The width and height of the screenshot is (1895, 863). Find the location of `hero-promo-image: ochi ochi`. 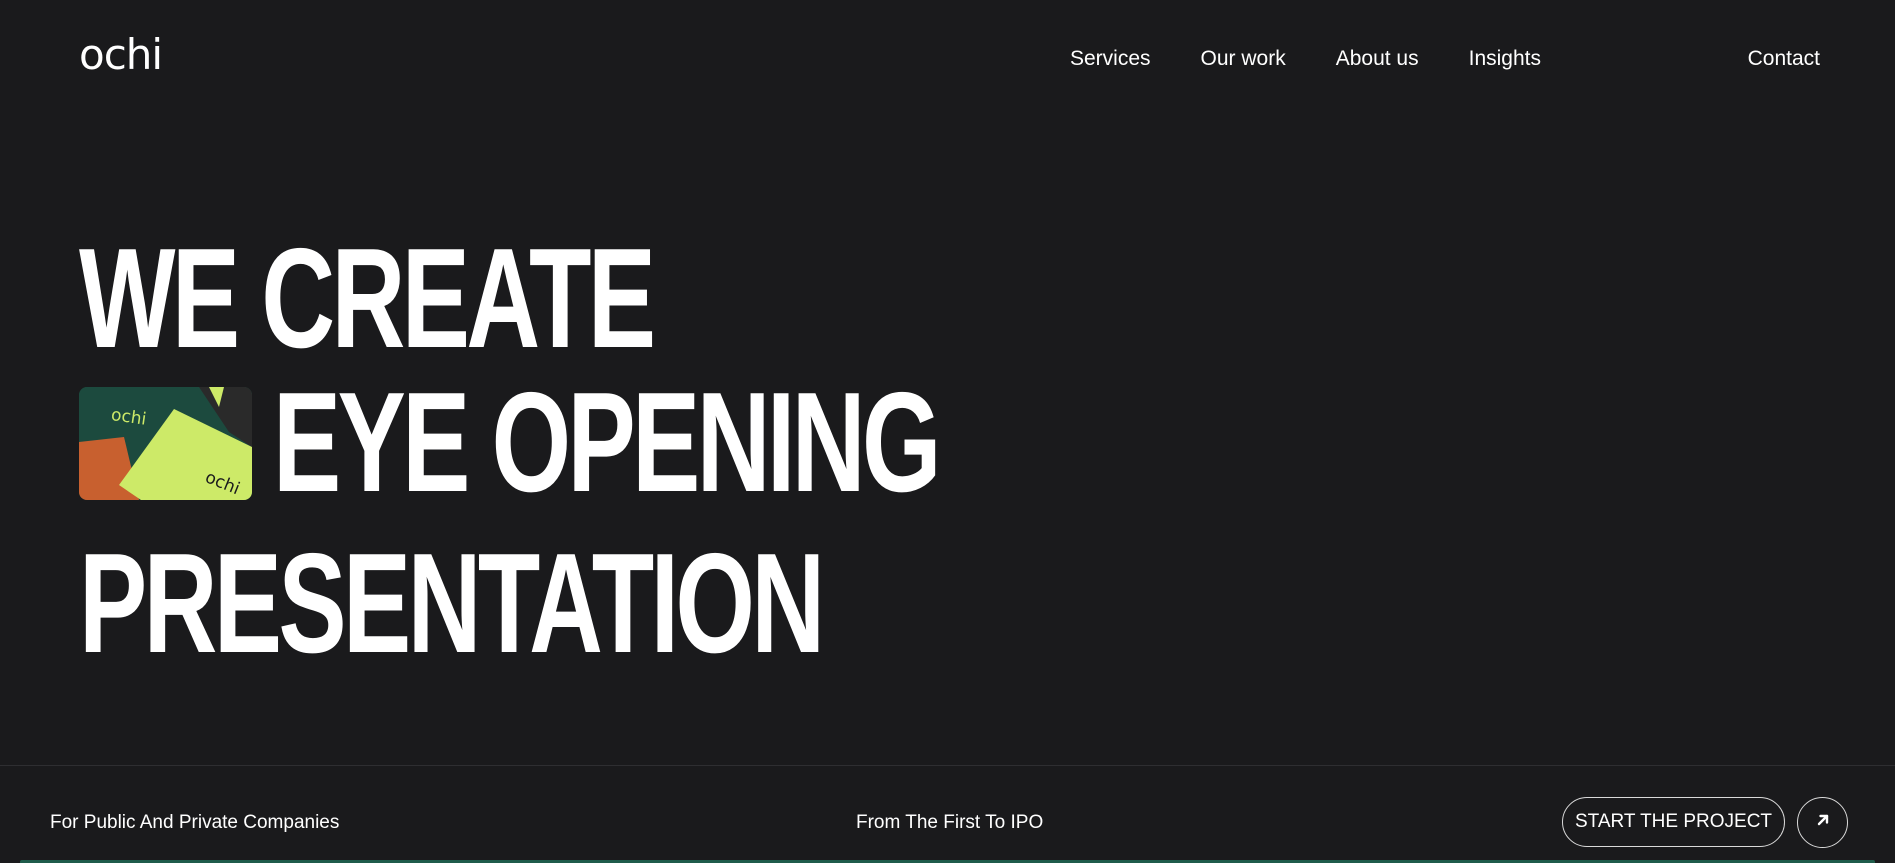

hero-promo-image: ochi ochi is located at coordinates (165, 443).